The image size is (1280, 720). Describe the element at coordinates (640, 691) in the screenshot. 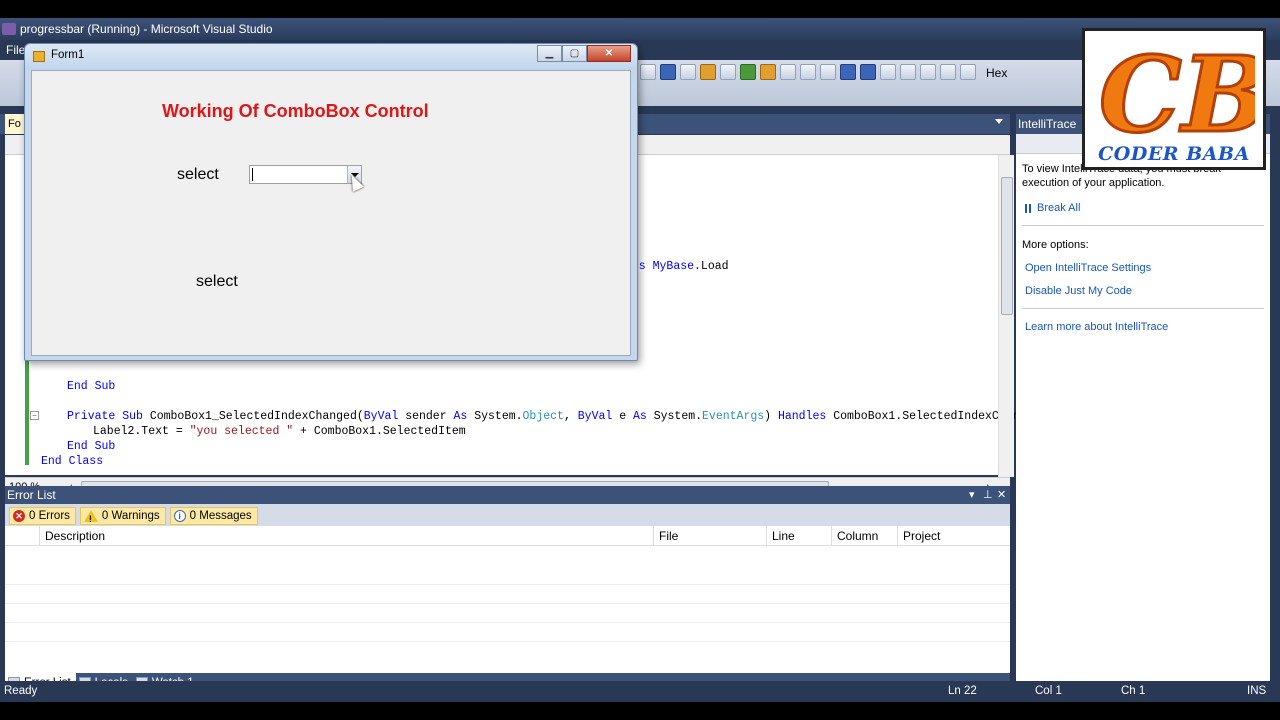

I see `status-bar: Ready Ln 22 Col 1 Ch 1 INS` at that location.